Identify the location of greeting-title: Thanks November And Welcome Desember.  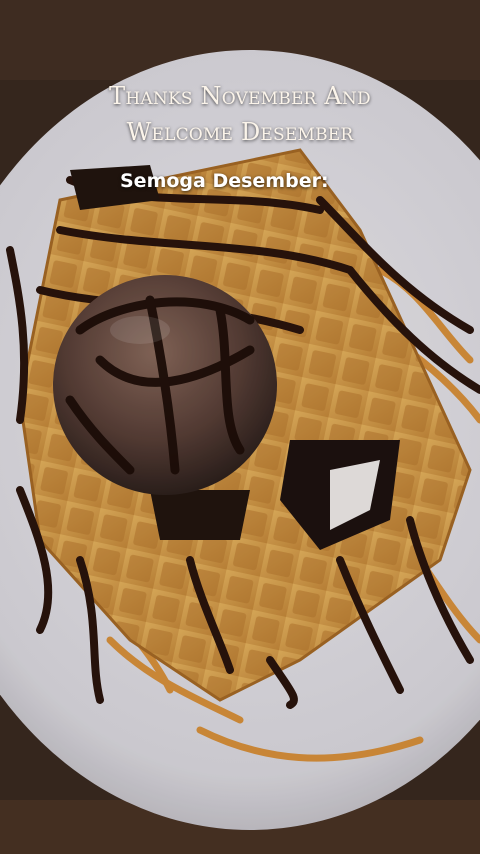
(240, 114).